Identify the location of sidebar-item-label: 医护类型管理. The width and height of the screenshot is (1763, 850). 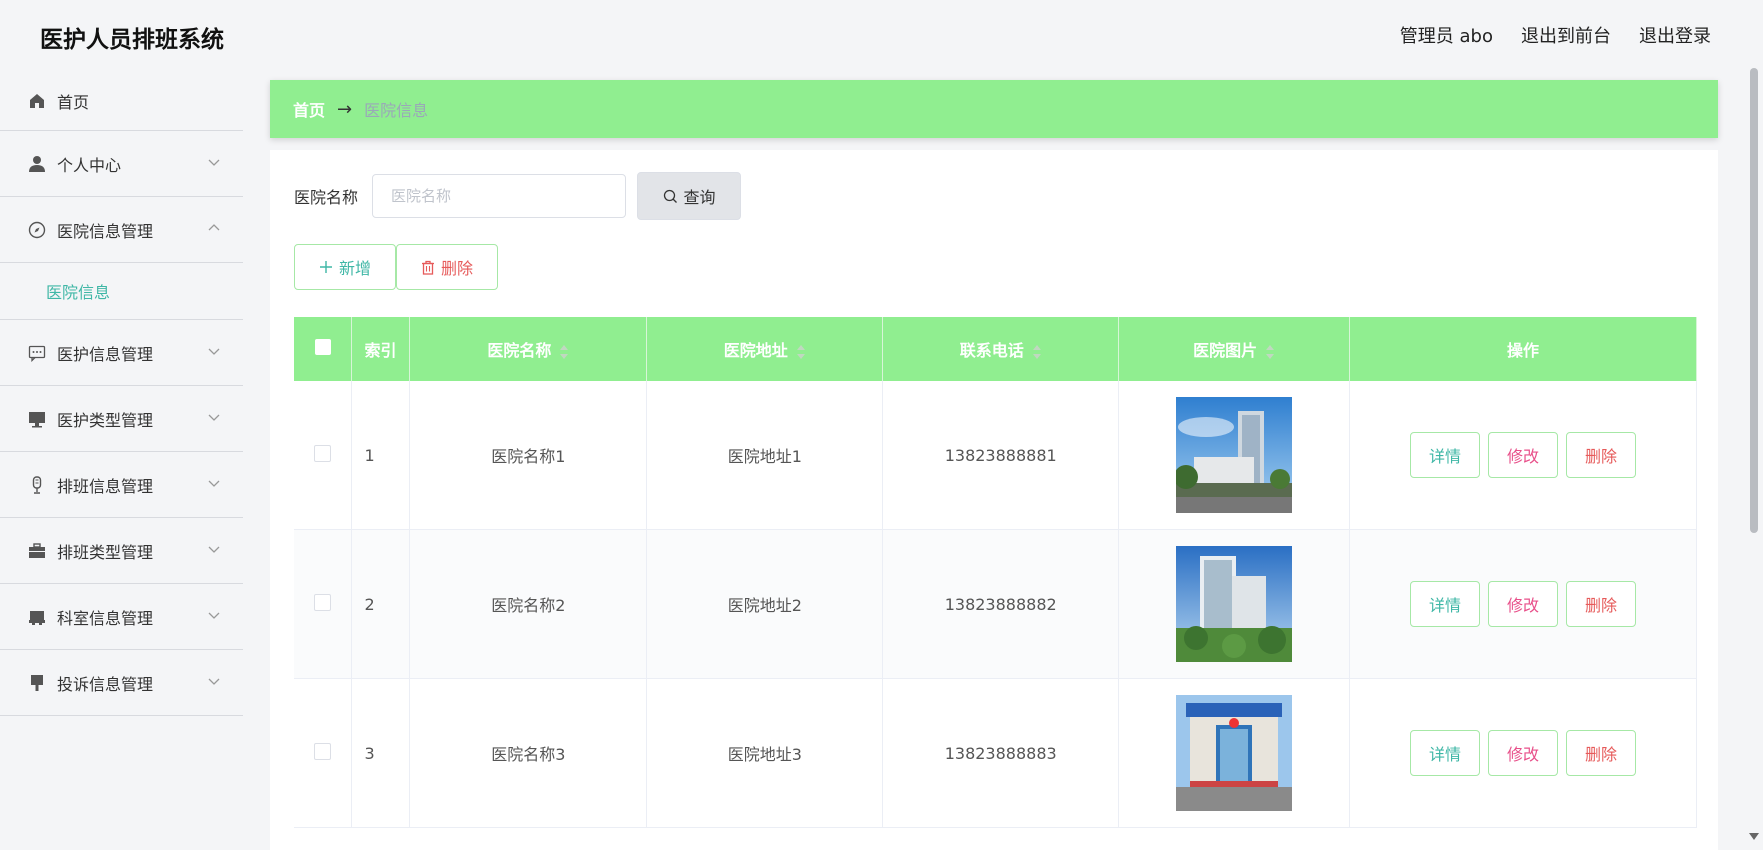
(105, 420).